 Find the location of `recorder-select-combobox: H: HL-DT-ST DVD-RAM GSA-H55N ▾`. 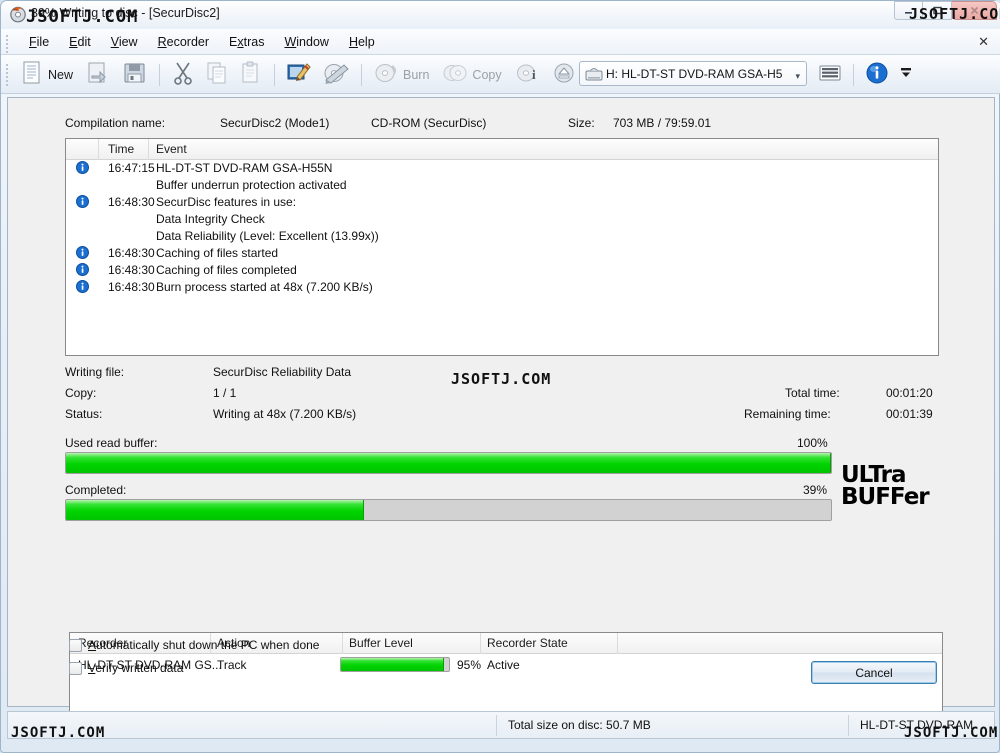

recorder-select-combobox: H: HL-DT-ST DVD-RAM GSA-H55N ▾ is located at coordinates (693, 73).